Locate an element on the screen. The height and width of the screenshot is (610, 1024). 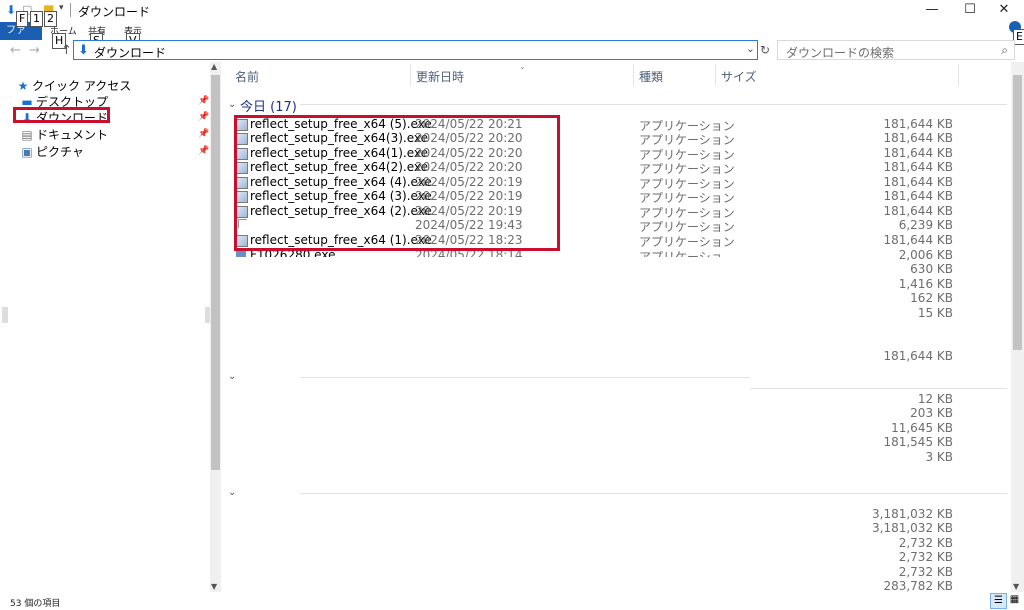
sidebar-item-label: ピクチャ is located at coordinates (60, 152).